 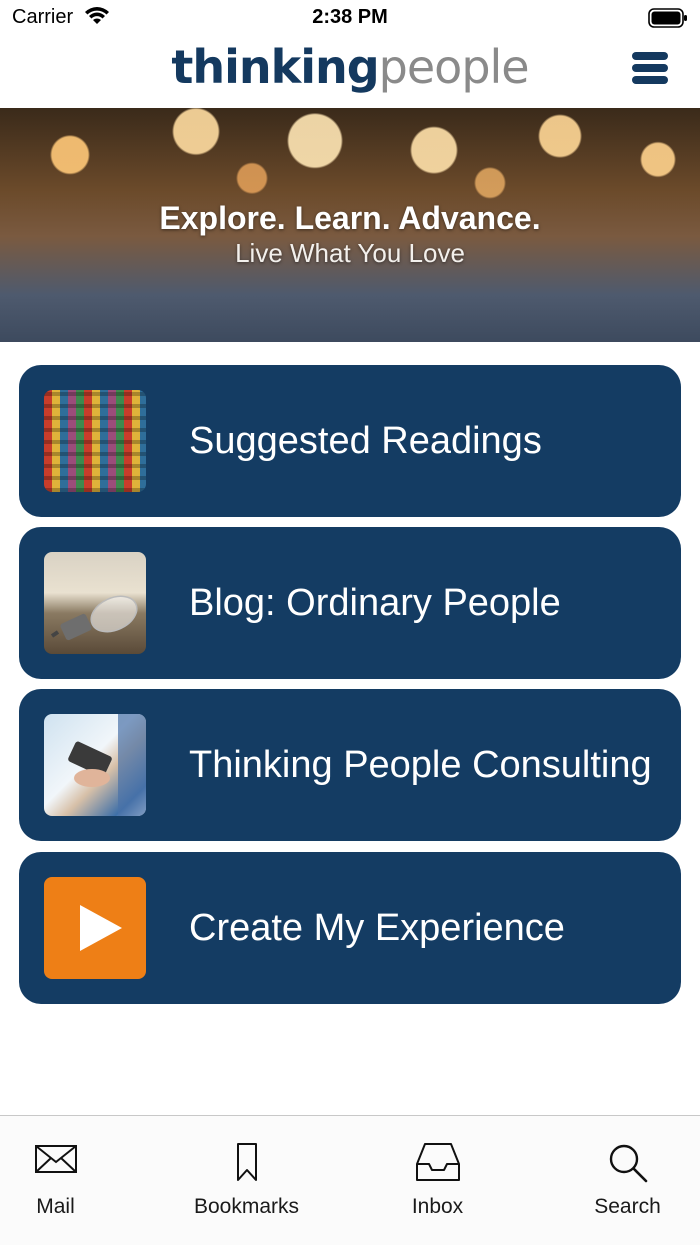 I want to click on tab-inbox: Inbox, so click(x=437, y=1180).